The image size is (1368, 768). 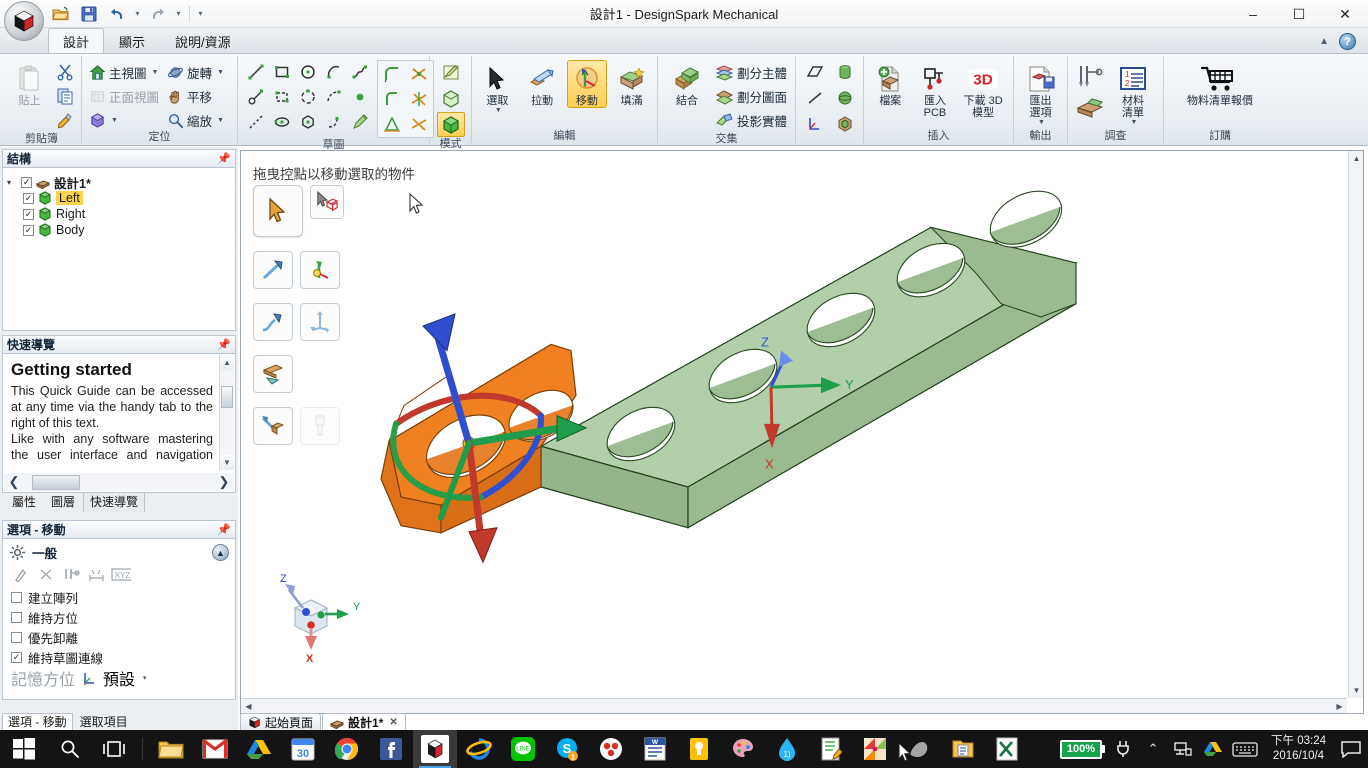 What do you see at coordinates (119, 678) in the screenshot?
I see `memory-orientation-value: 預設` at bounding box center [119, 678].